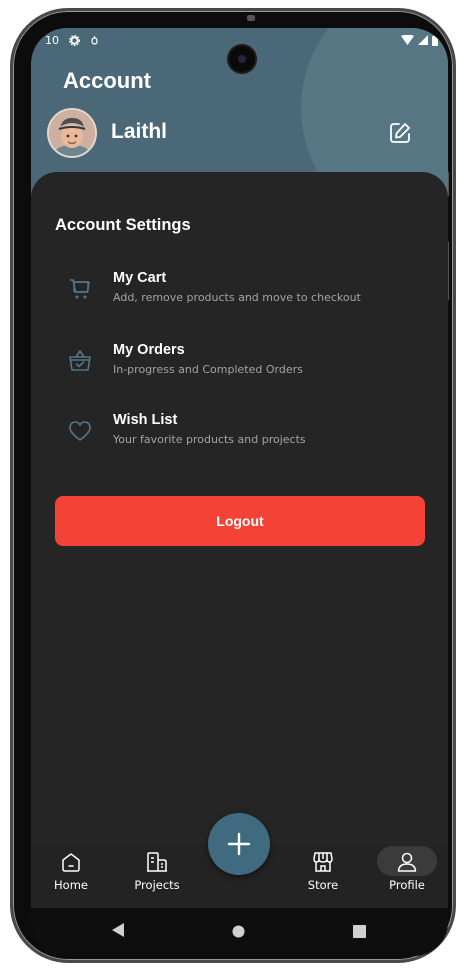 This screenshot has height=971, width=466. I want to click on phone-top-button, so click(251, 18).